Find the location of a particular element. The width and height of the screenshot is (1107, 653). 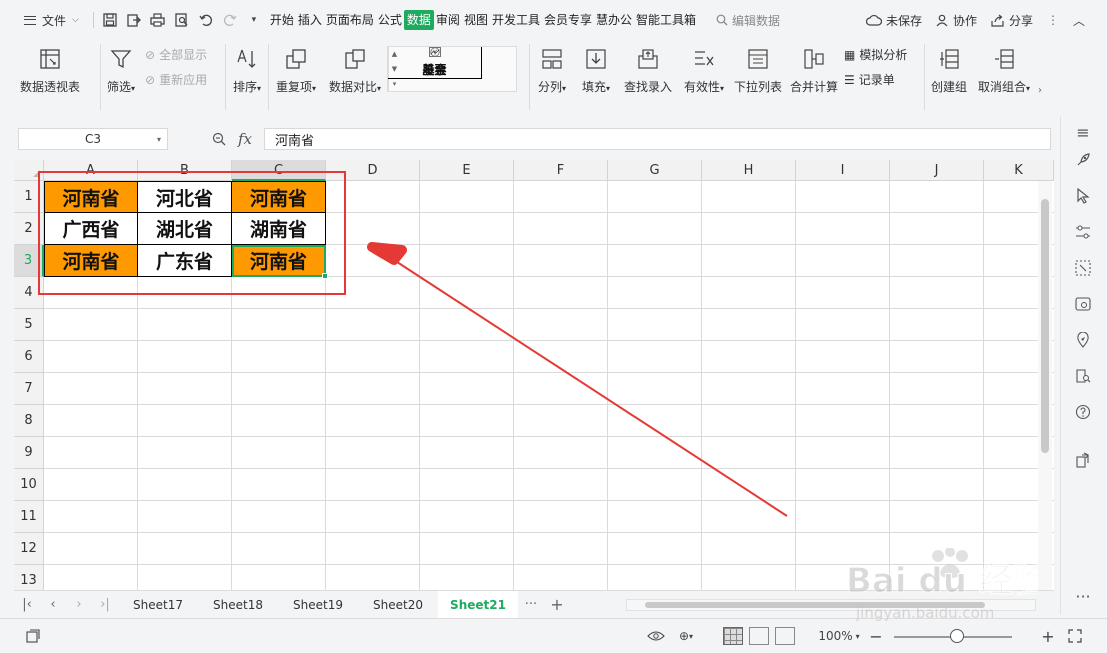

row-header-7: 7 is located at coordinates (29, 389).